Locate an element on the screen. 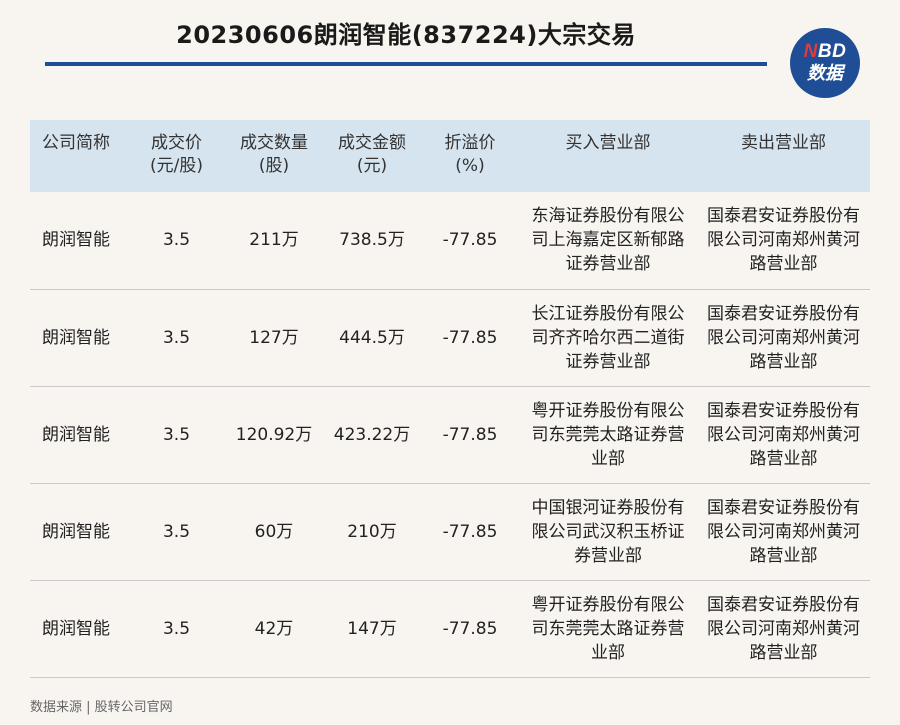  cell-volume: 120.92万 is located at coordinates (274, 434).